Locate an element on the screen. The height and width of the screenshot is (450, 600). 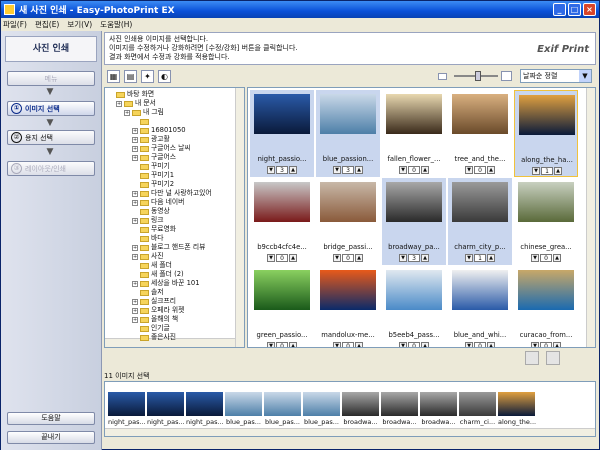
thumbnail-cell: blue_passion... ▼ 3 ▲ is located at coordinates (348, 133).